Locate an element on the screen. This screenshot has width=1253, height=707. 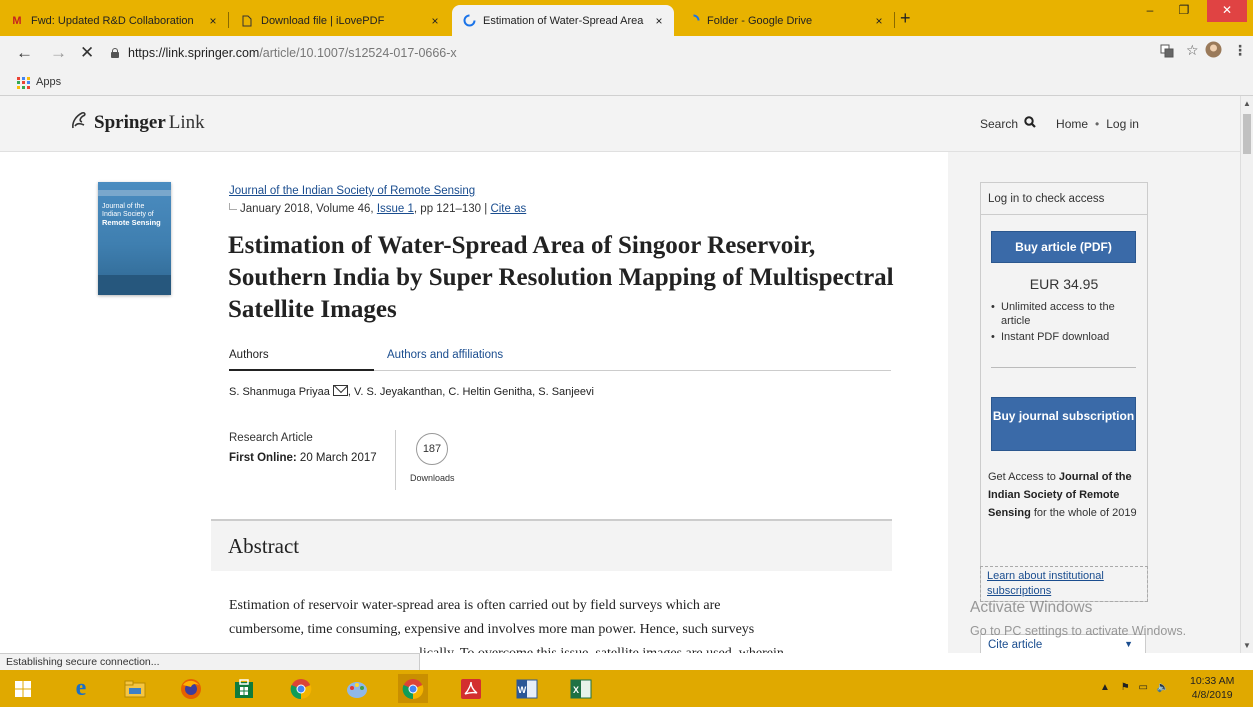
header-nav: Search Home • Log in is located at coordinates (1059, 123).